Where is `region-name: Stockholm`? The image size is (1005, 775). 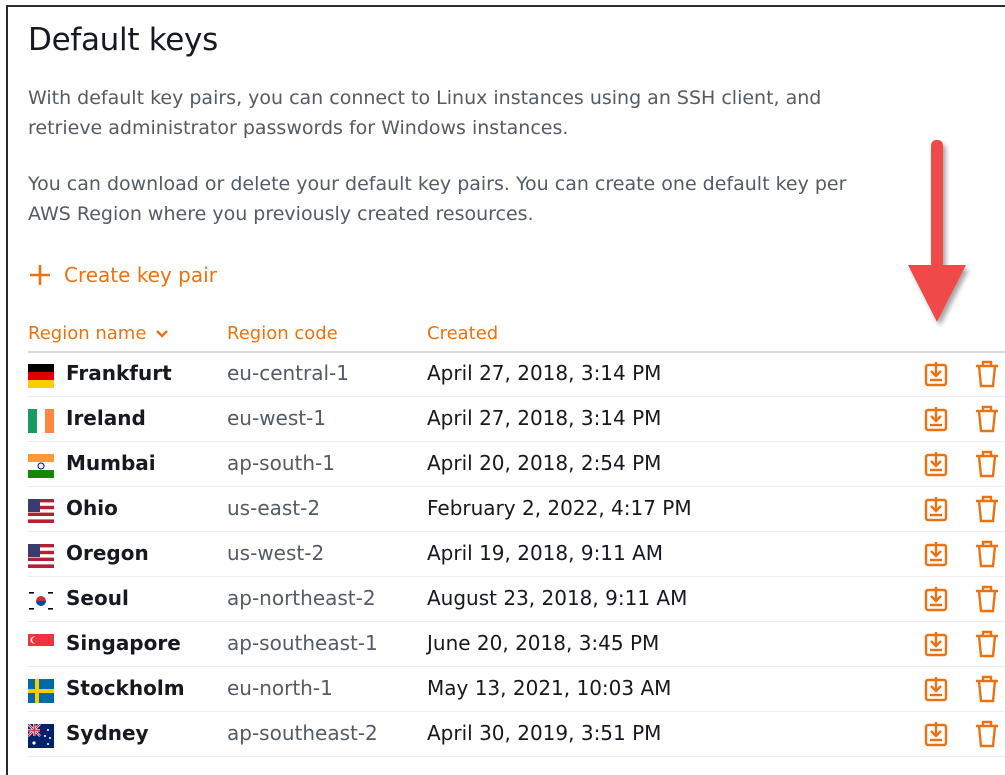 region-name: Stockholm is located at coordinates (125, 688).